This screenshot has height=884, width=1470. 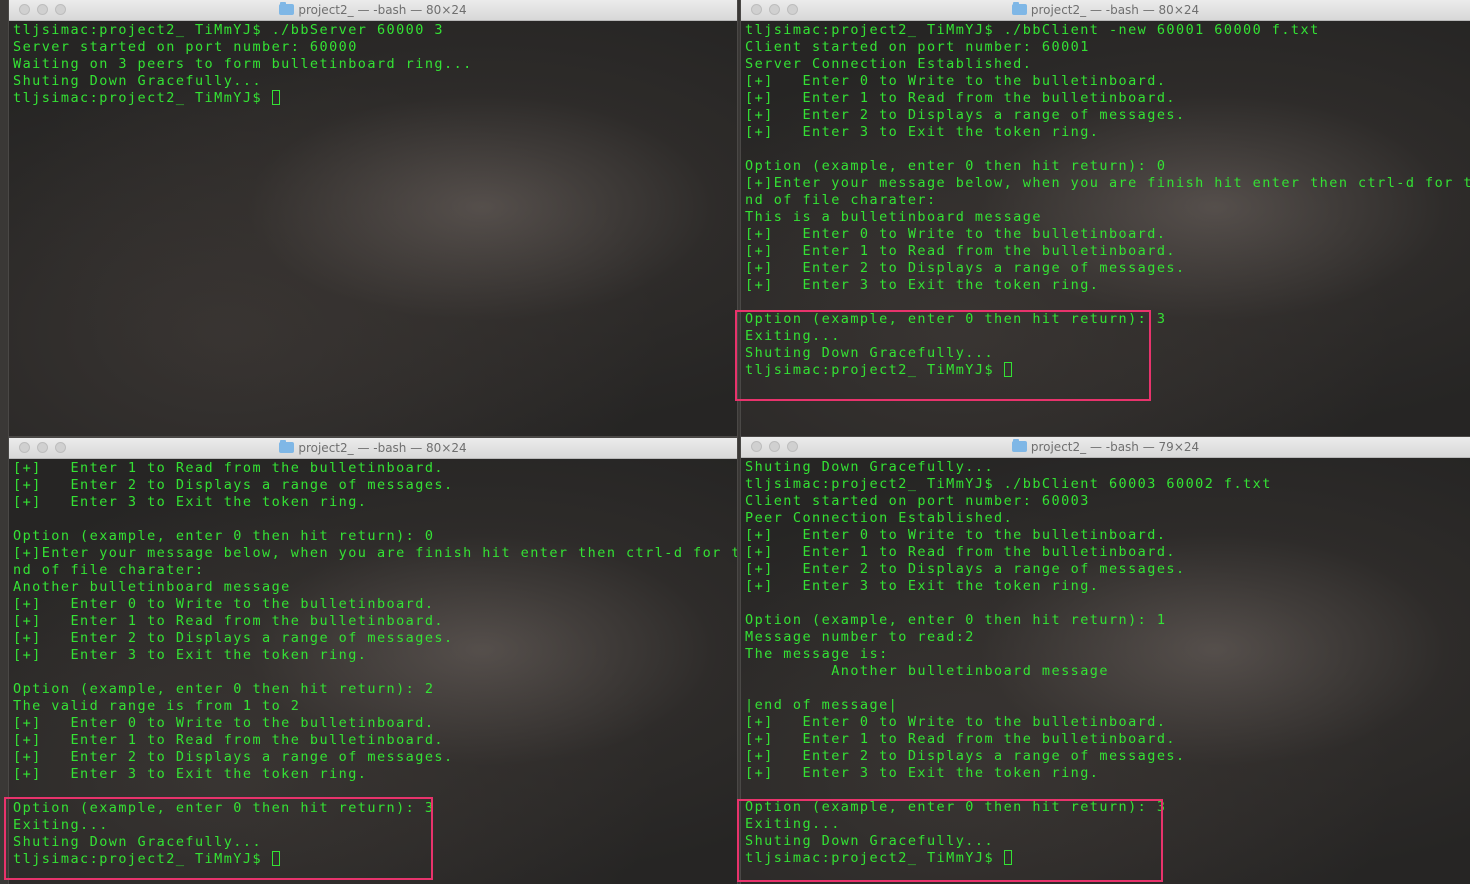 I want to click on terminal-line: Server Connection Established., so click(x=889, y=64).